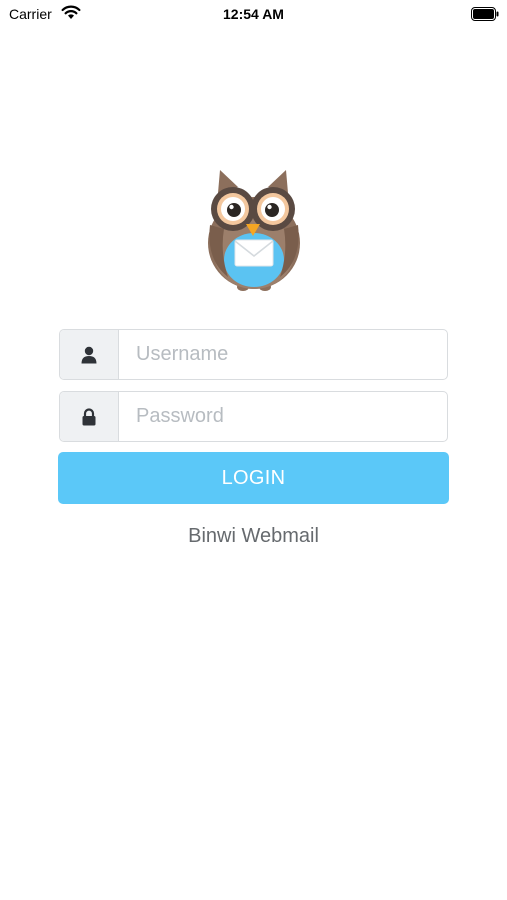 The image size is (507, 900). What do you see at coordinates (253, 536) in the screenshot?
I see `app-name-label: Binwi Webmail` at bounding box center [253, 536].